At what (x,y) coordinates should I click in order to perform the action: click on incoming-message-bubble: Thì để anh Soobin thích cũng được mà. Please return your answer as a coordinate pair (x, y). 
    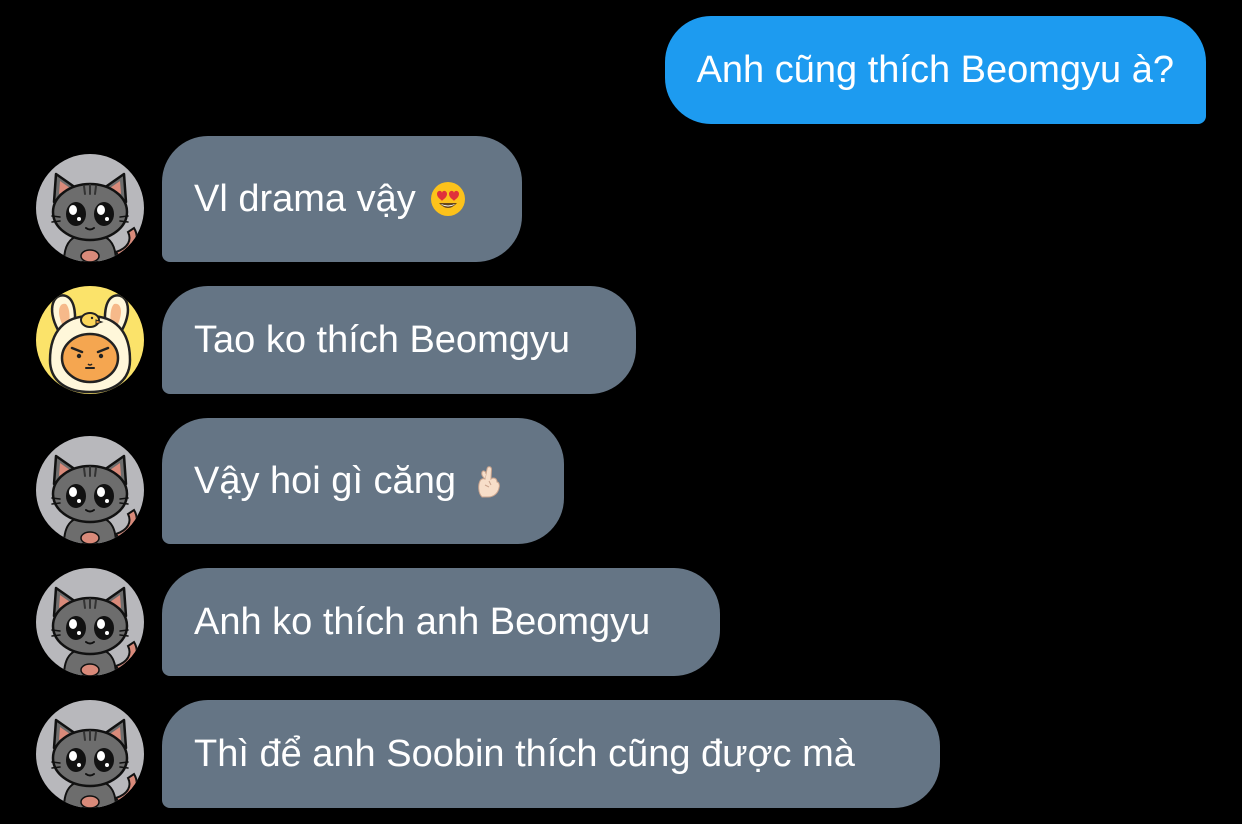
    Looking at the image, I should click on (551, 754).